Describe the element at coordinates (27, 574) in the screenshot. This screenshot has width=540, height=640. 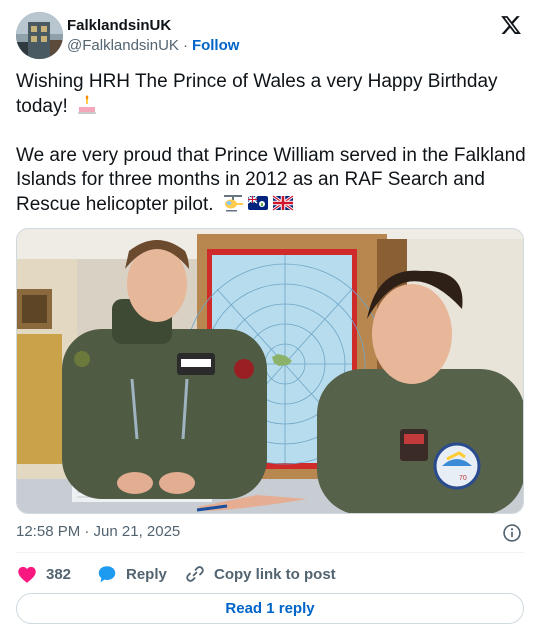
I see `heart-icon` at that location.